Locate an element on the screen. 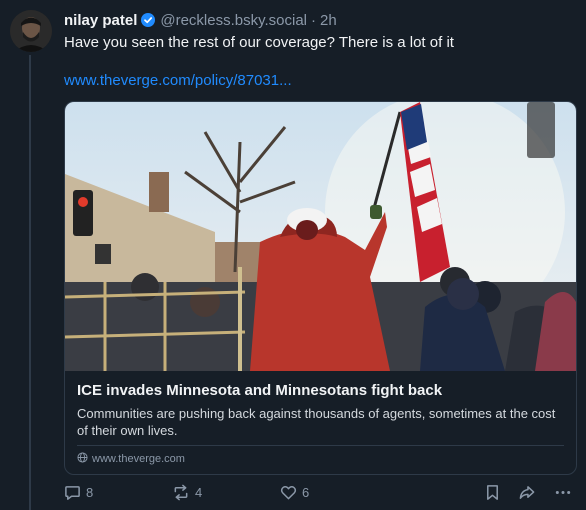 The height and width of the screenshot is (510, 586). globe-icon is located at coordinates (82, 459).